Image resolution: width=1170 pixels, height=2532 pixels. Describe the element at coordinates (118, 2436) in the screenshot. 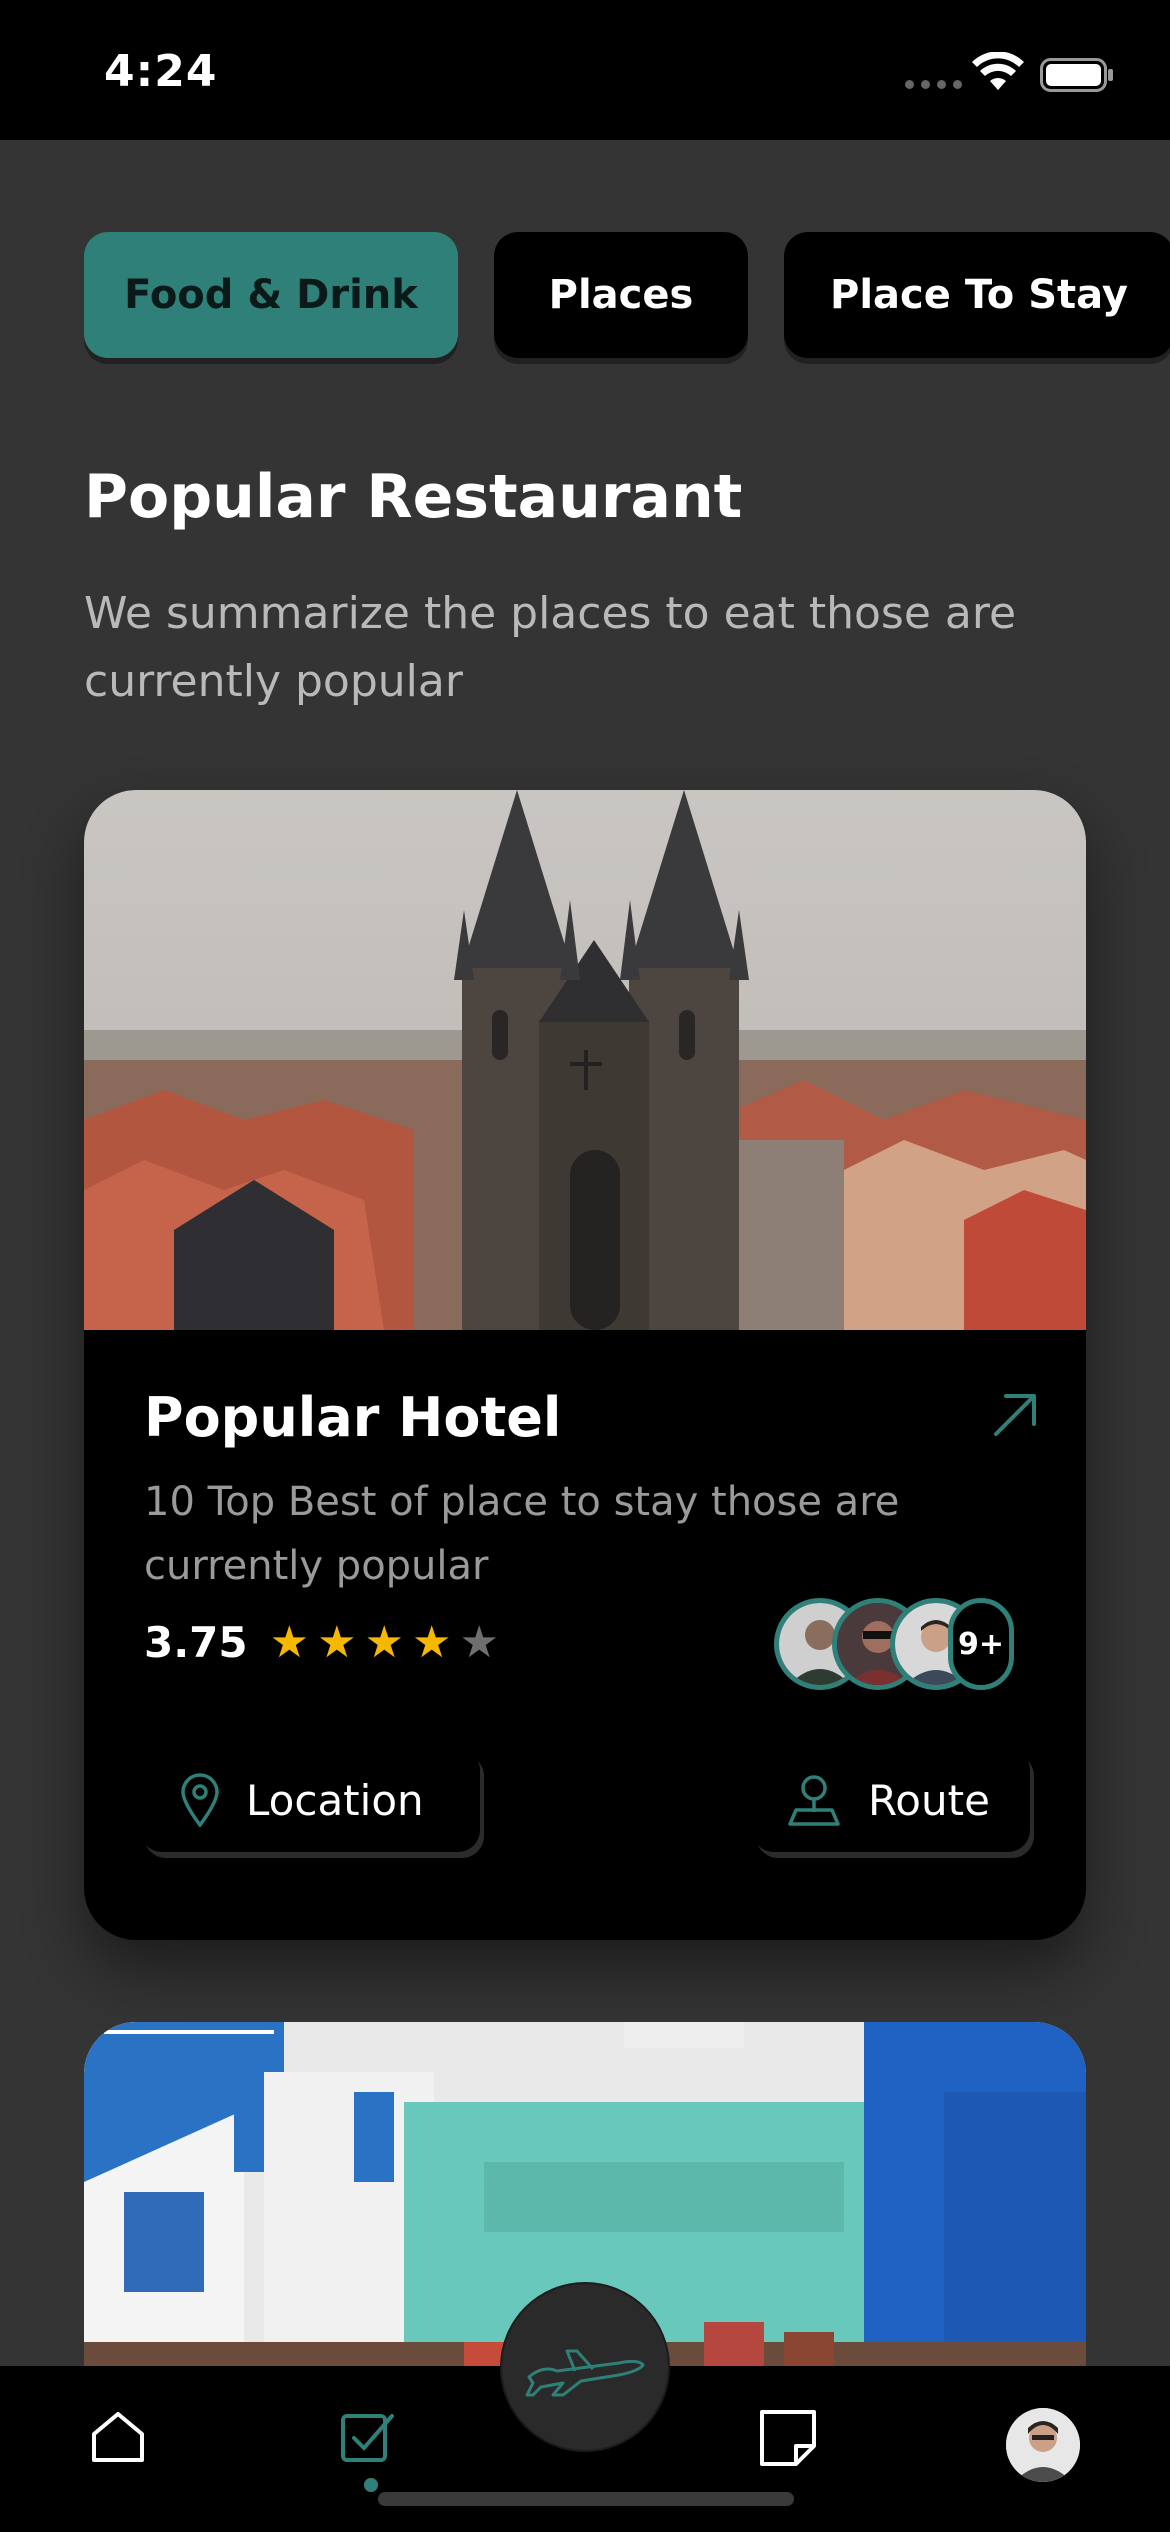

I see `home-icon` at that location.